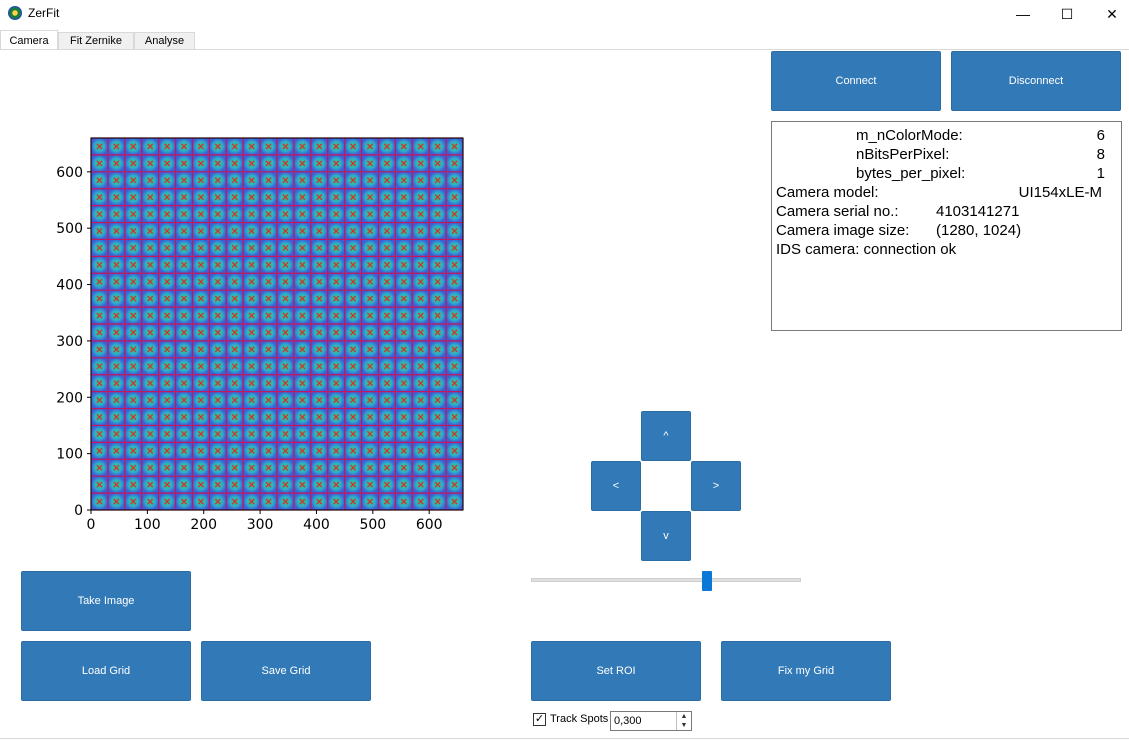 The image size is (1129, 741). I want to click on bytes-per-pixel-value: 1, so click(1100, 173).